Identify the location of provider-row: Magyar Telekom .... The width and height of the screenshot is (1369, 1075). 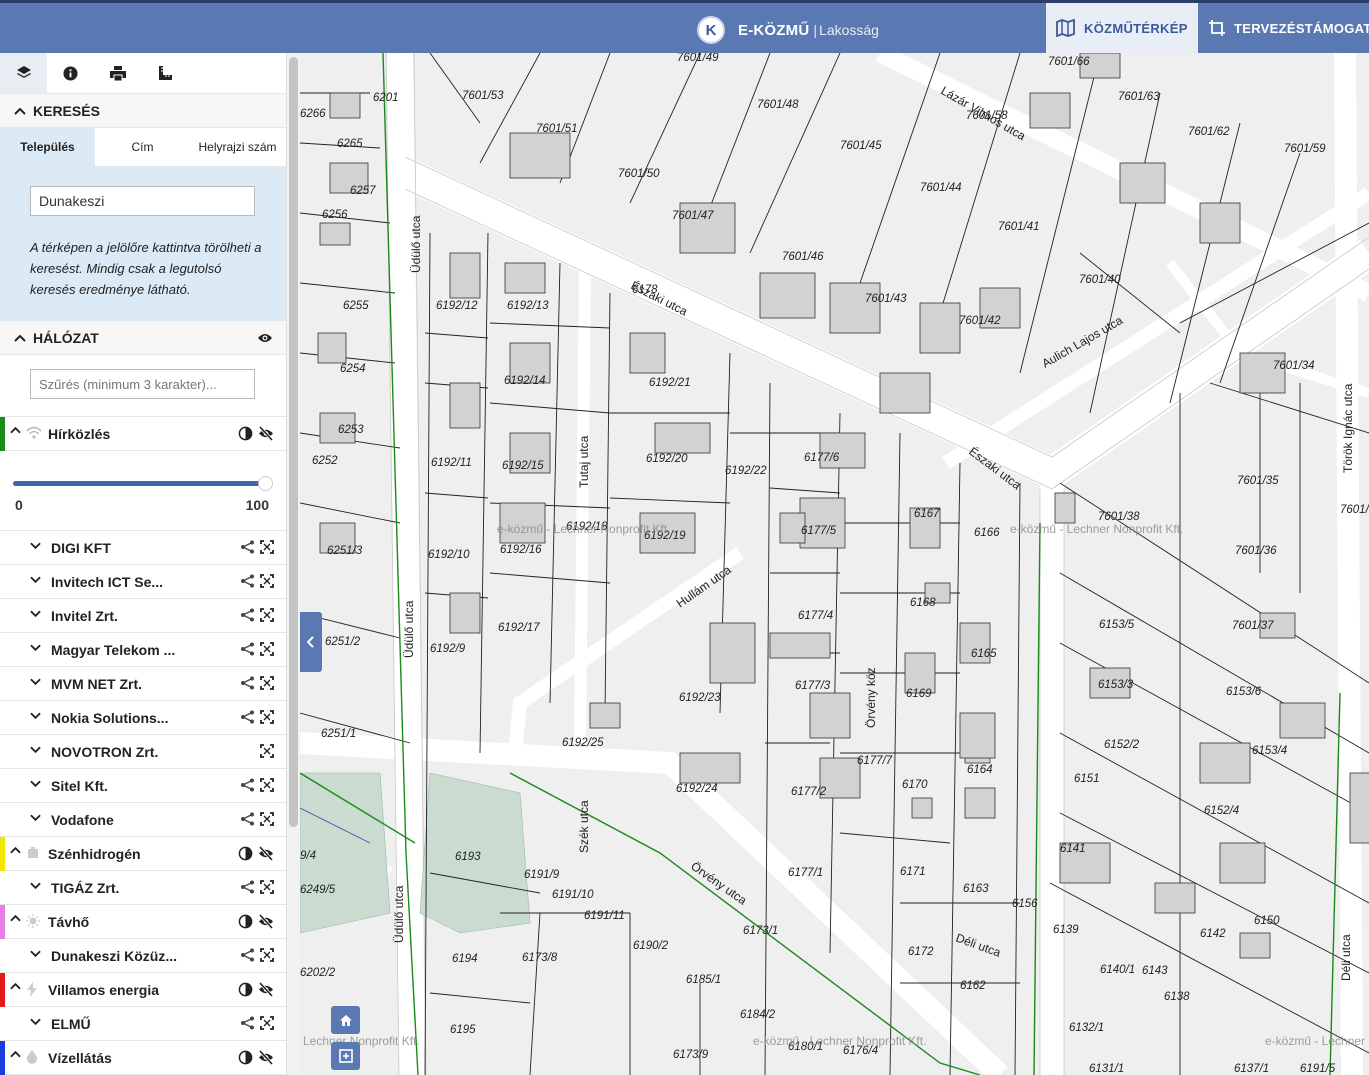
(143, 650).